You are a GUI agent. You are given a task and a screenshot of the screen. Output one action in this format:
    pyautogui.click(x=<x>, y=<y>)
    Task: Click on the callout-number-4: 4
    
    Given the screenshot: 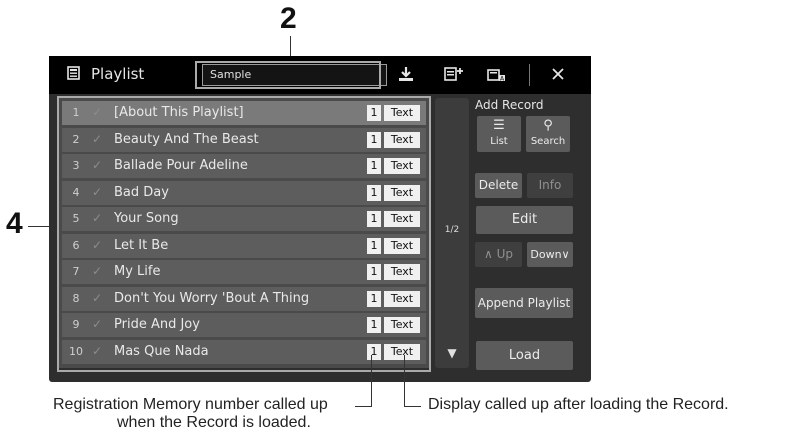 What is the action you would take?
    pyautogui.click(x=14, y=223)
    